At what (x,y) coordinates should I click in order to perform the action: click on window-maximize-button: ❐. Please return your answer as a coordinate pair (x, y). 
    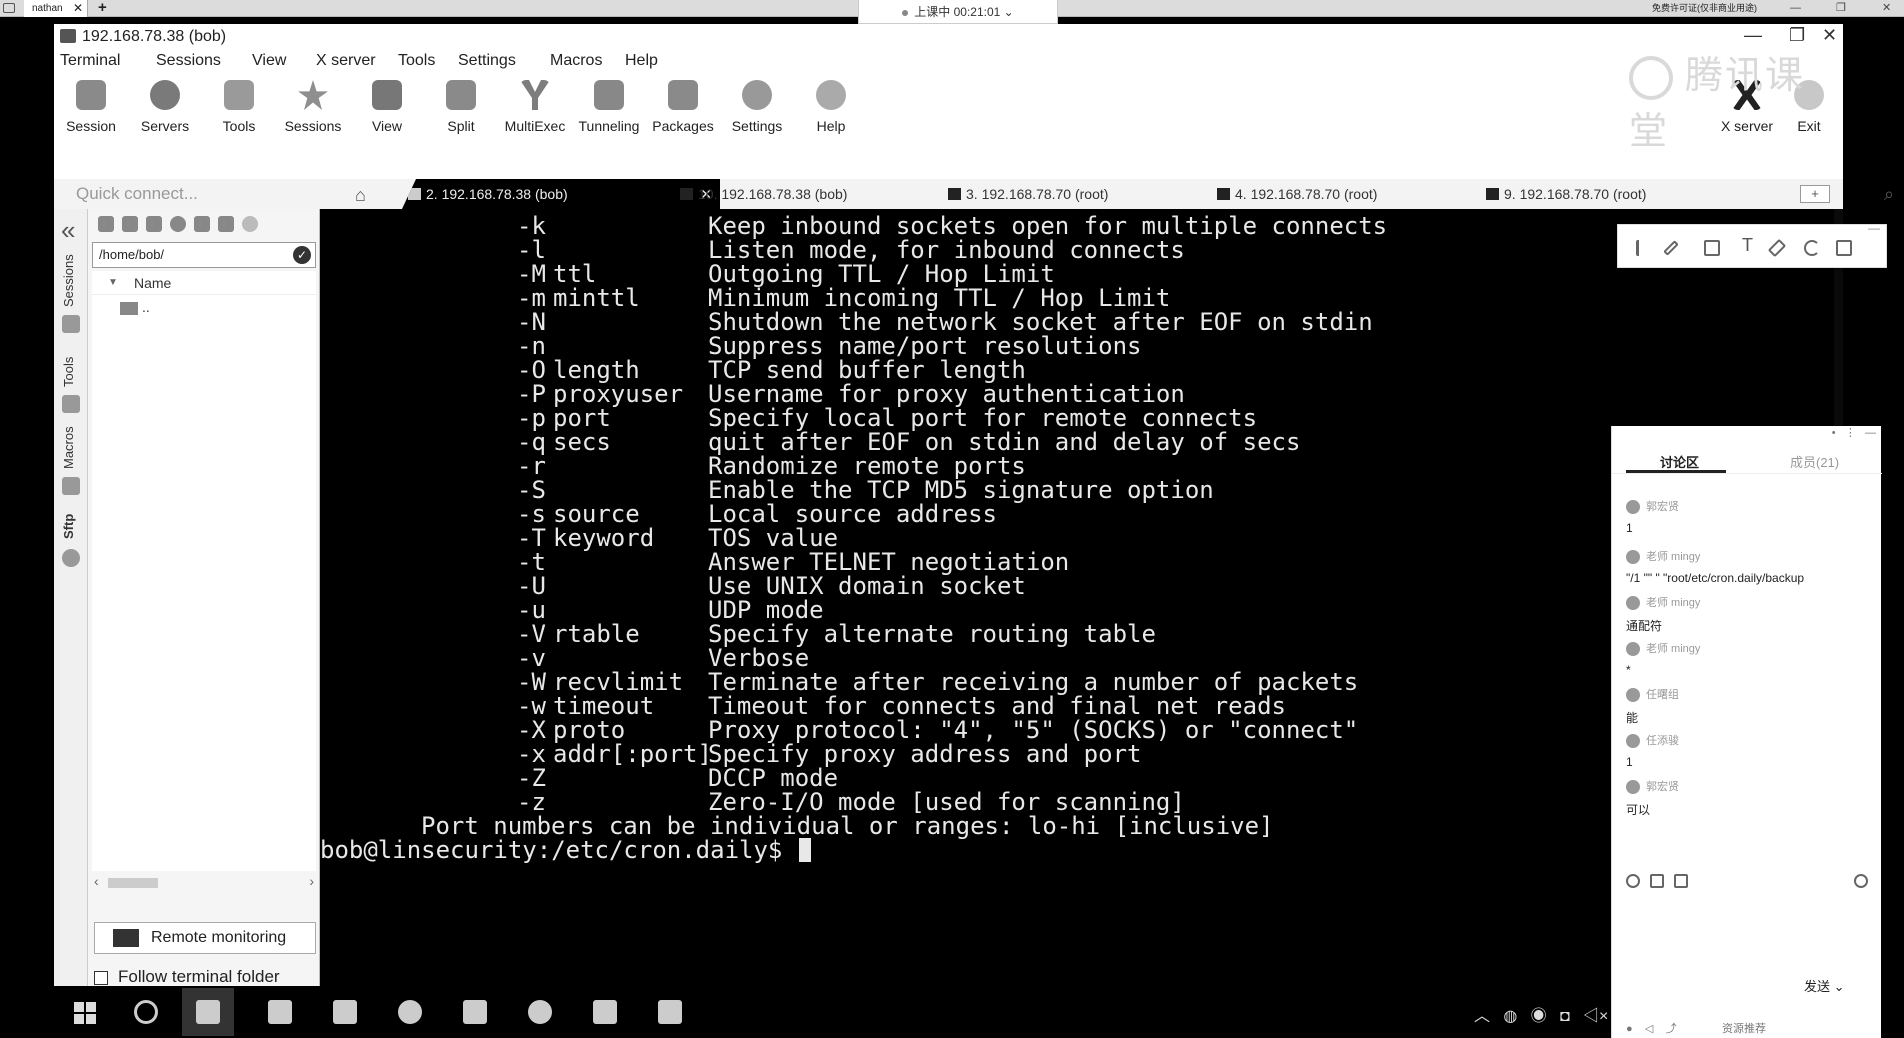
    Looking at the image, I should click on (1797, 35).